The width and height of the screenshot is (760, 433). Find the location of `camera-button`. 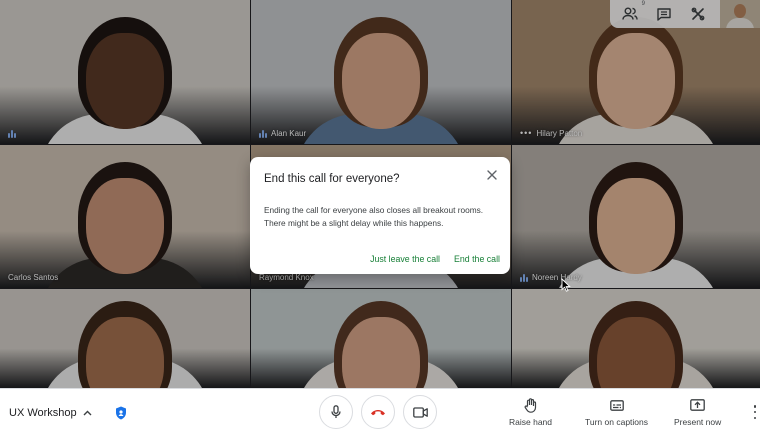

camera-button is located at coordinates (420, 412).